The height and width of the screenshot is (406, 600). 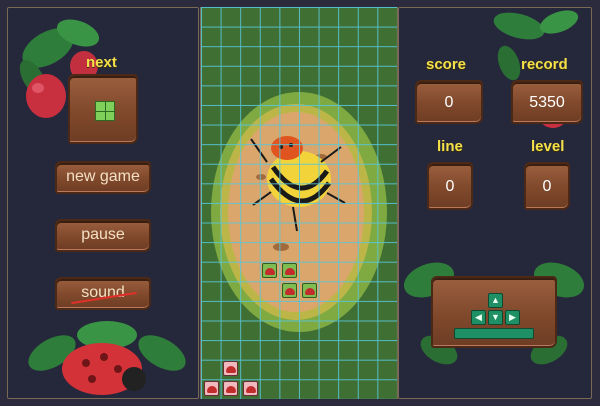 I want to click on drop-button, so click(x=494, y=333).